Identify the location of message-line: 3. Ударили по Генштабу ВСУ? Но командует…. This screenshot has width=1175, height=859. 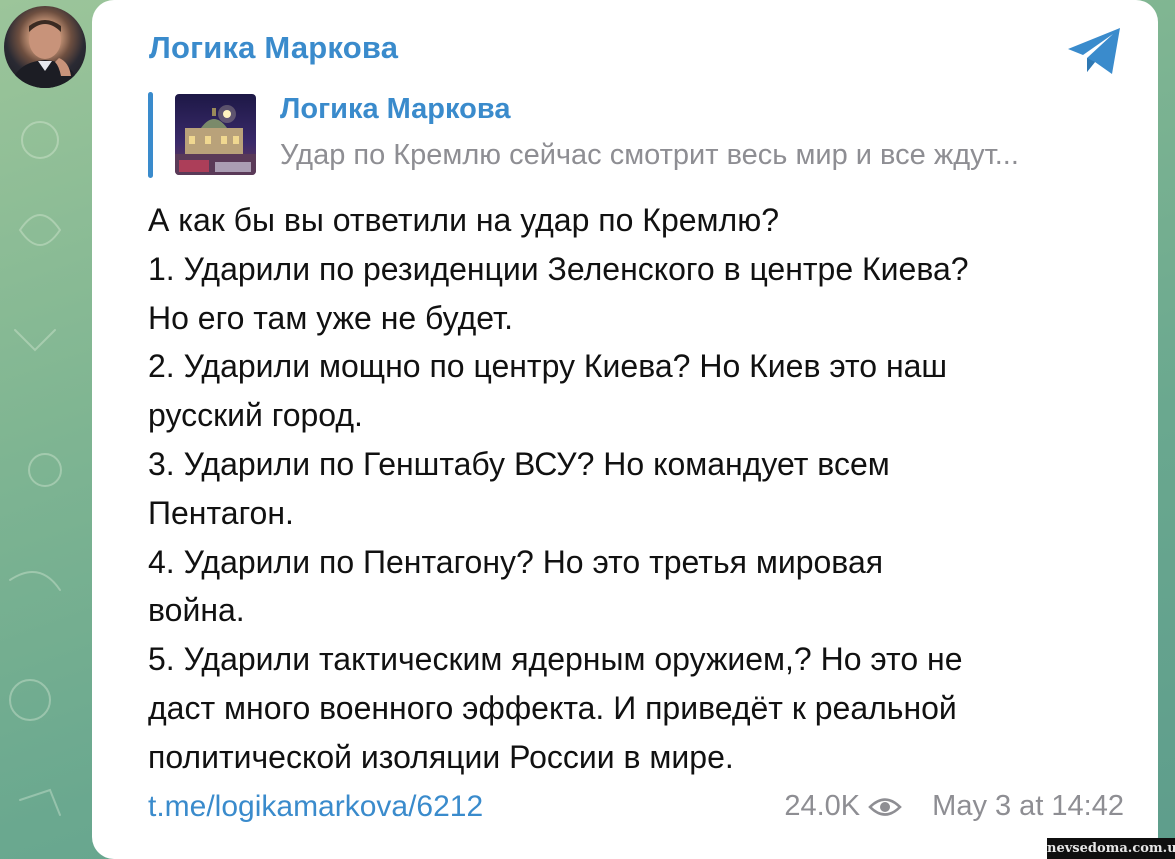
(519, 463).